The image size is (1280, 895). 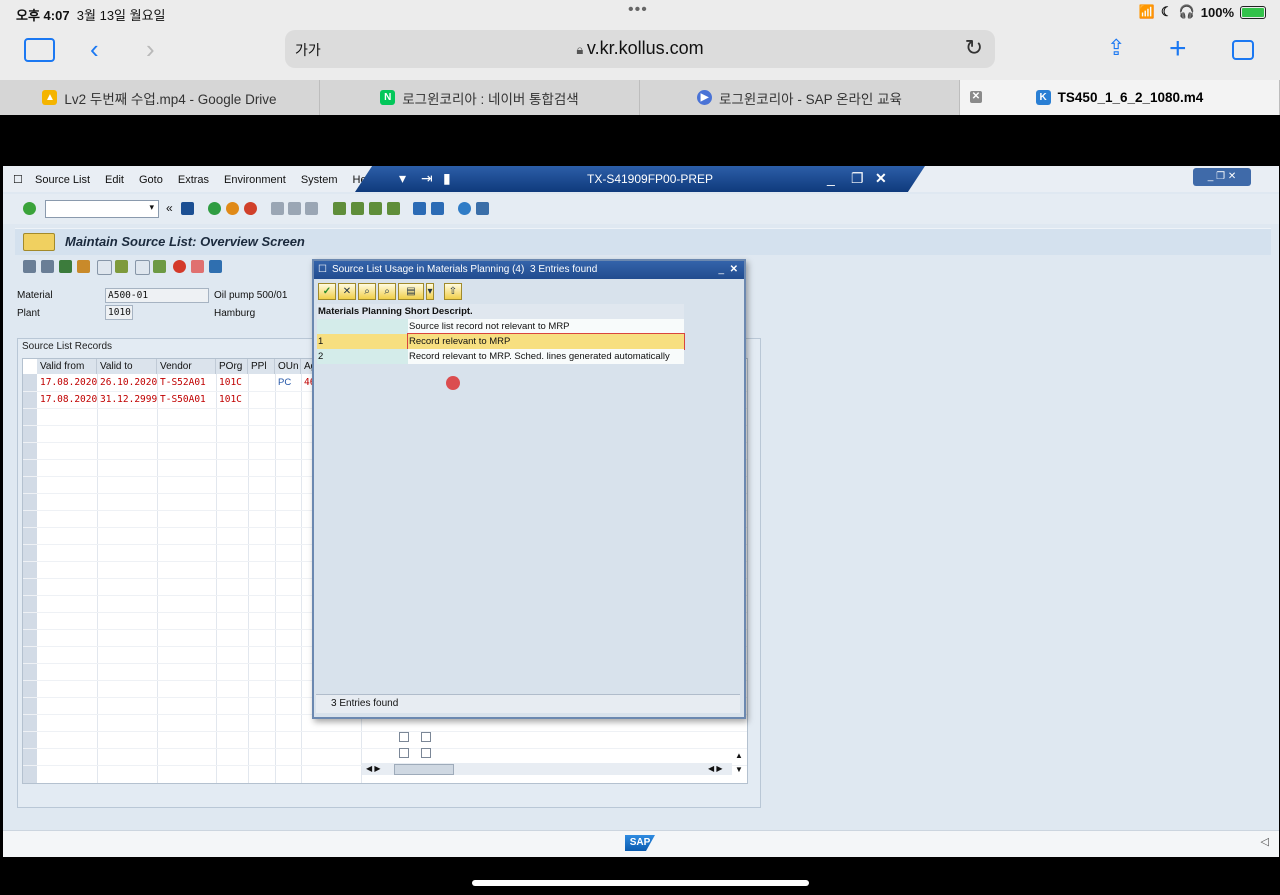 What do you see at coordinates (427, 178) in the screenshot?
I see `pin-icon: ⇥` at bounding box center [427, 178].